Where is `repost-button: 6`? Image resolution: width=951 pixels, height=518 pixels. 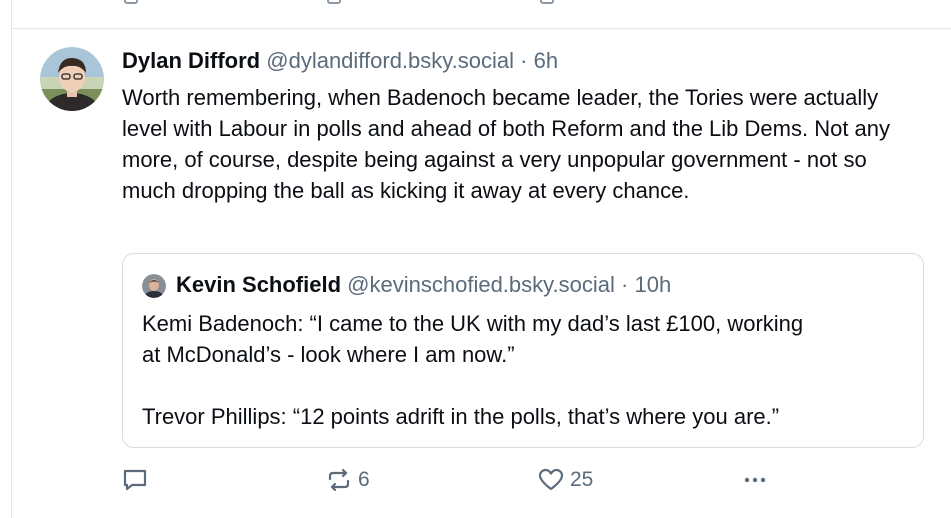
repost-button: 6 is located at coordinates (348, 480).